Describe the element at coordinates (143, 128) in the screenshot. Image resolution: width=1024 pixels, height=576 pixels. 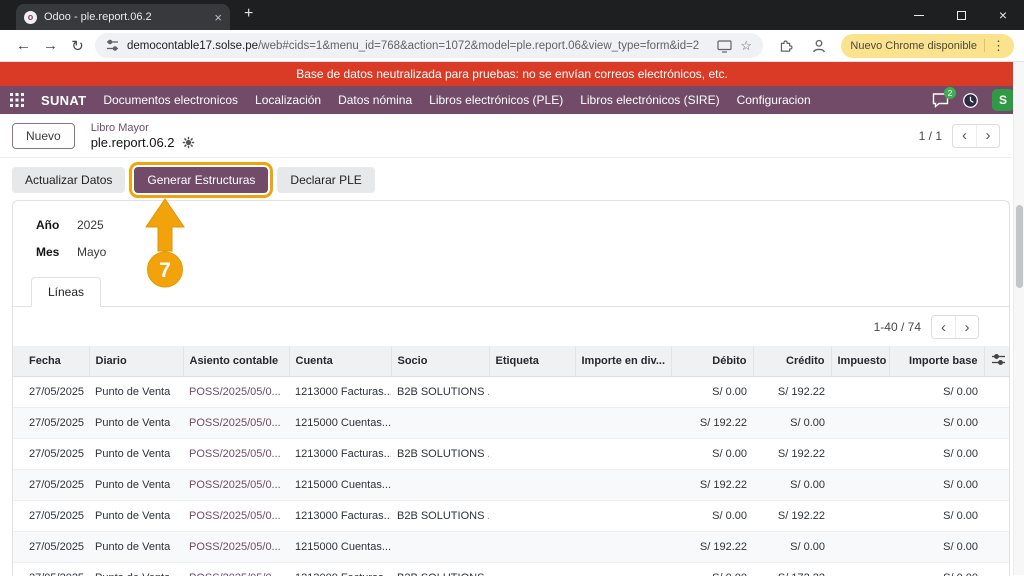
I see `breadcrumb-parent-link: Libro Mayor` at that location.